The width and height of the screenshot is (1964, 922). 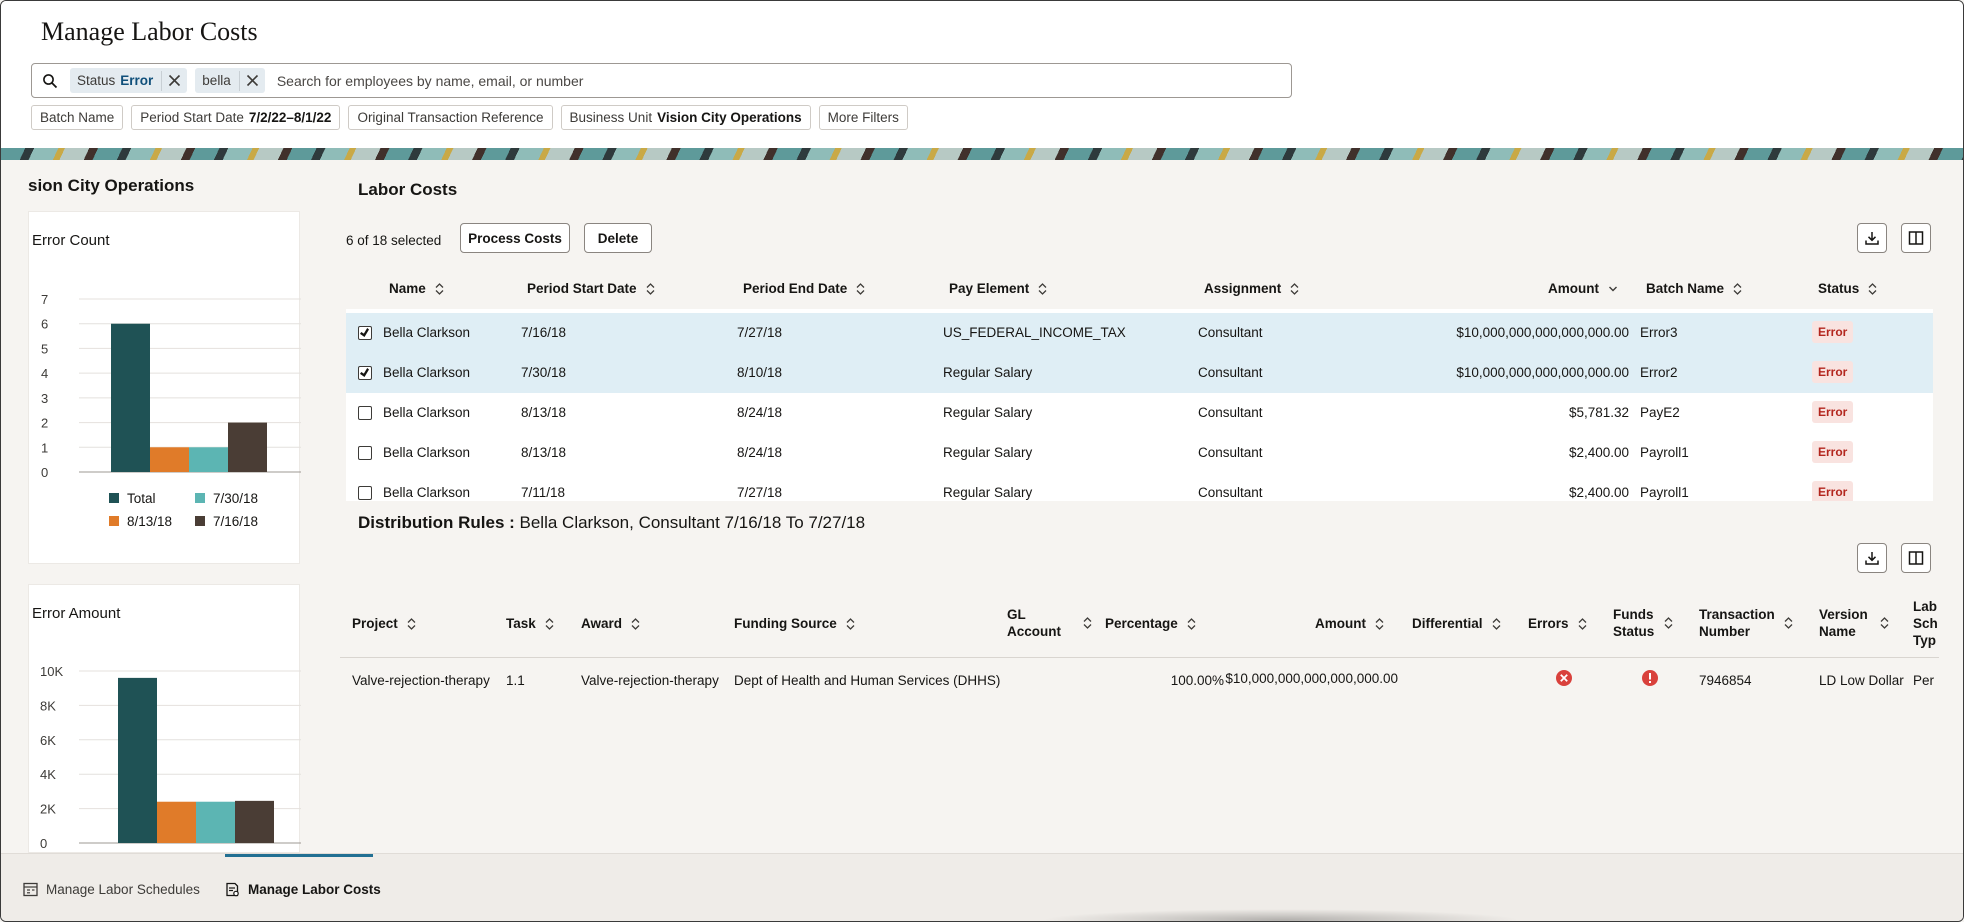 What do you see at coordinates (685, 117) in the screenshot?
I see `filter-business-unit: Business Unit Vision City Operations` at bounding box center [685, 117].